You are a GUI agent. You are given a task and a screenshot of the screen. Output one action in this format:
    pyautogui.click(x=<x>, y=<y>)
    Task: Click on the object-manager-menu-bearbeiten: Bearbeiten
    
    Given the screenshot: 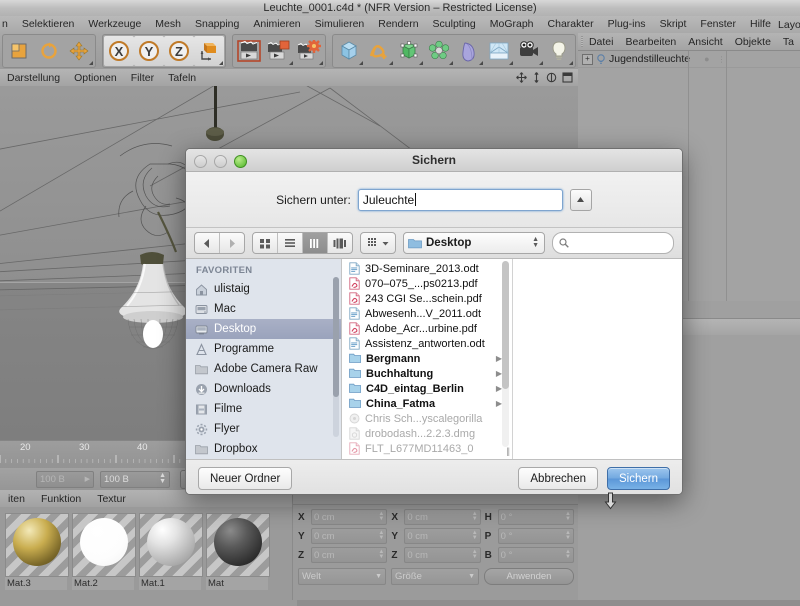 What is the action you would take?
    pyautogui.click(x=650, y=42)
    